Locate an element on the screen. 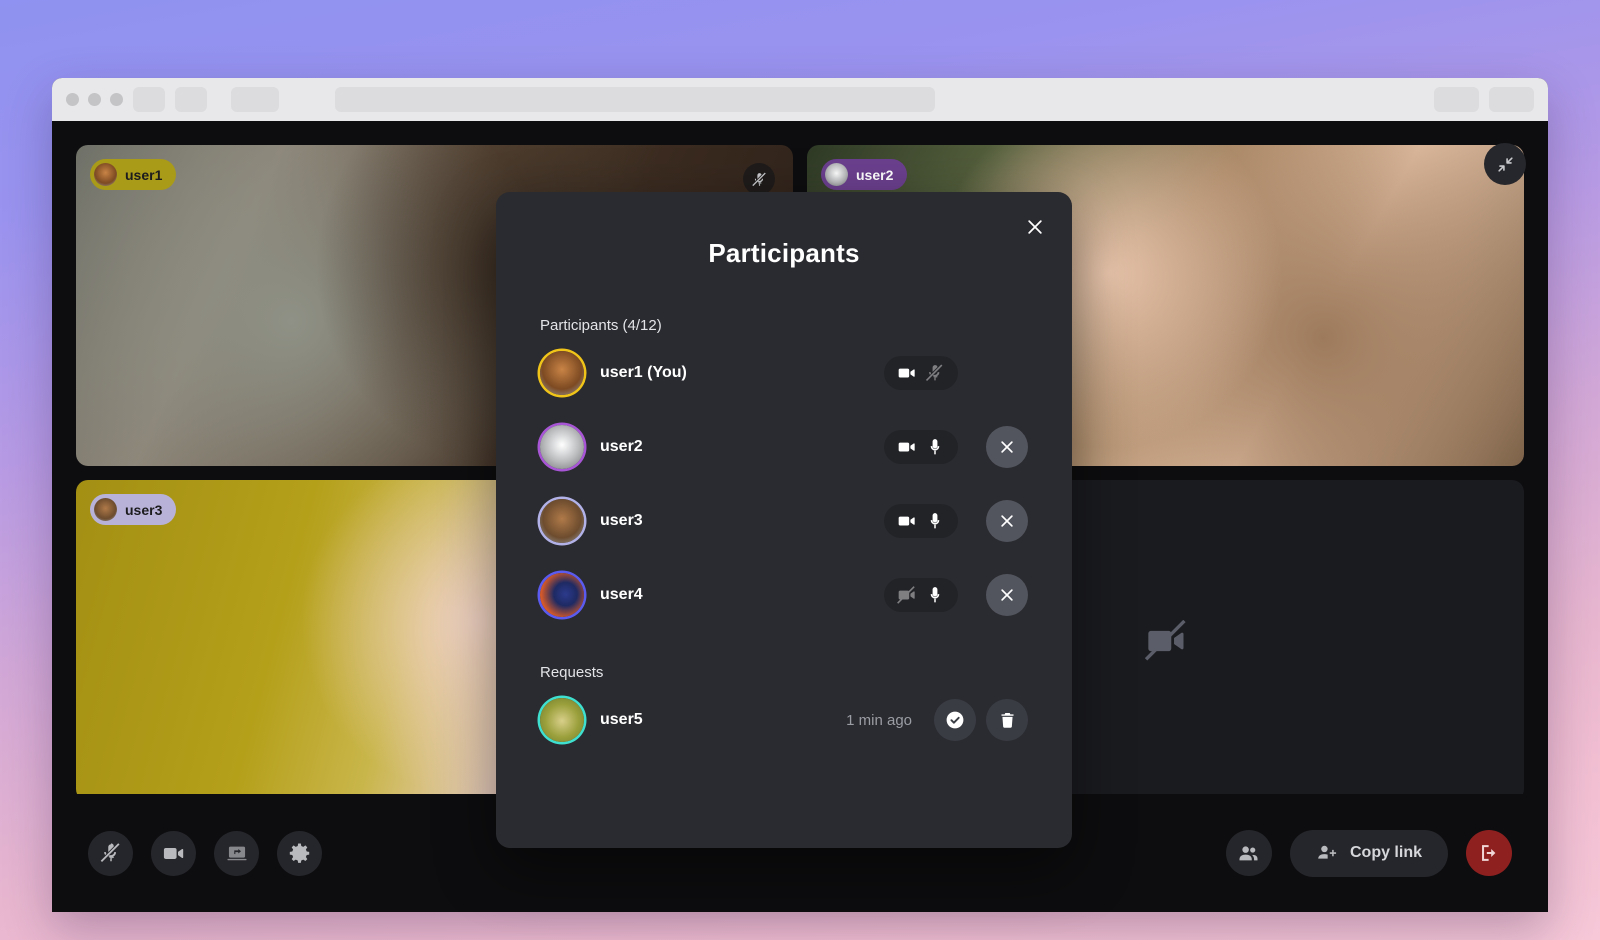 The width and height of the screenshot is (1600, 940). request-row: user5 1 min ago is located at coordinates (784, 720).